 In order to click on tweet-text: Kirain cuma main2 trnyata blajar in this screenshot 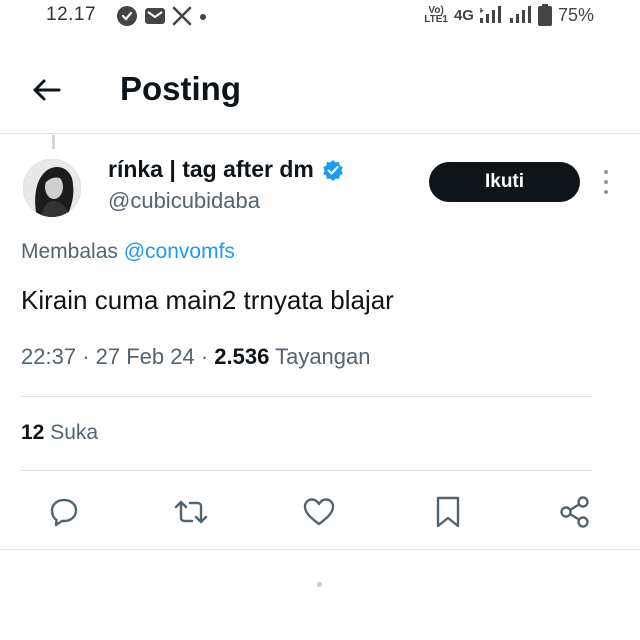, I will do `click(207, 300)`.